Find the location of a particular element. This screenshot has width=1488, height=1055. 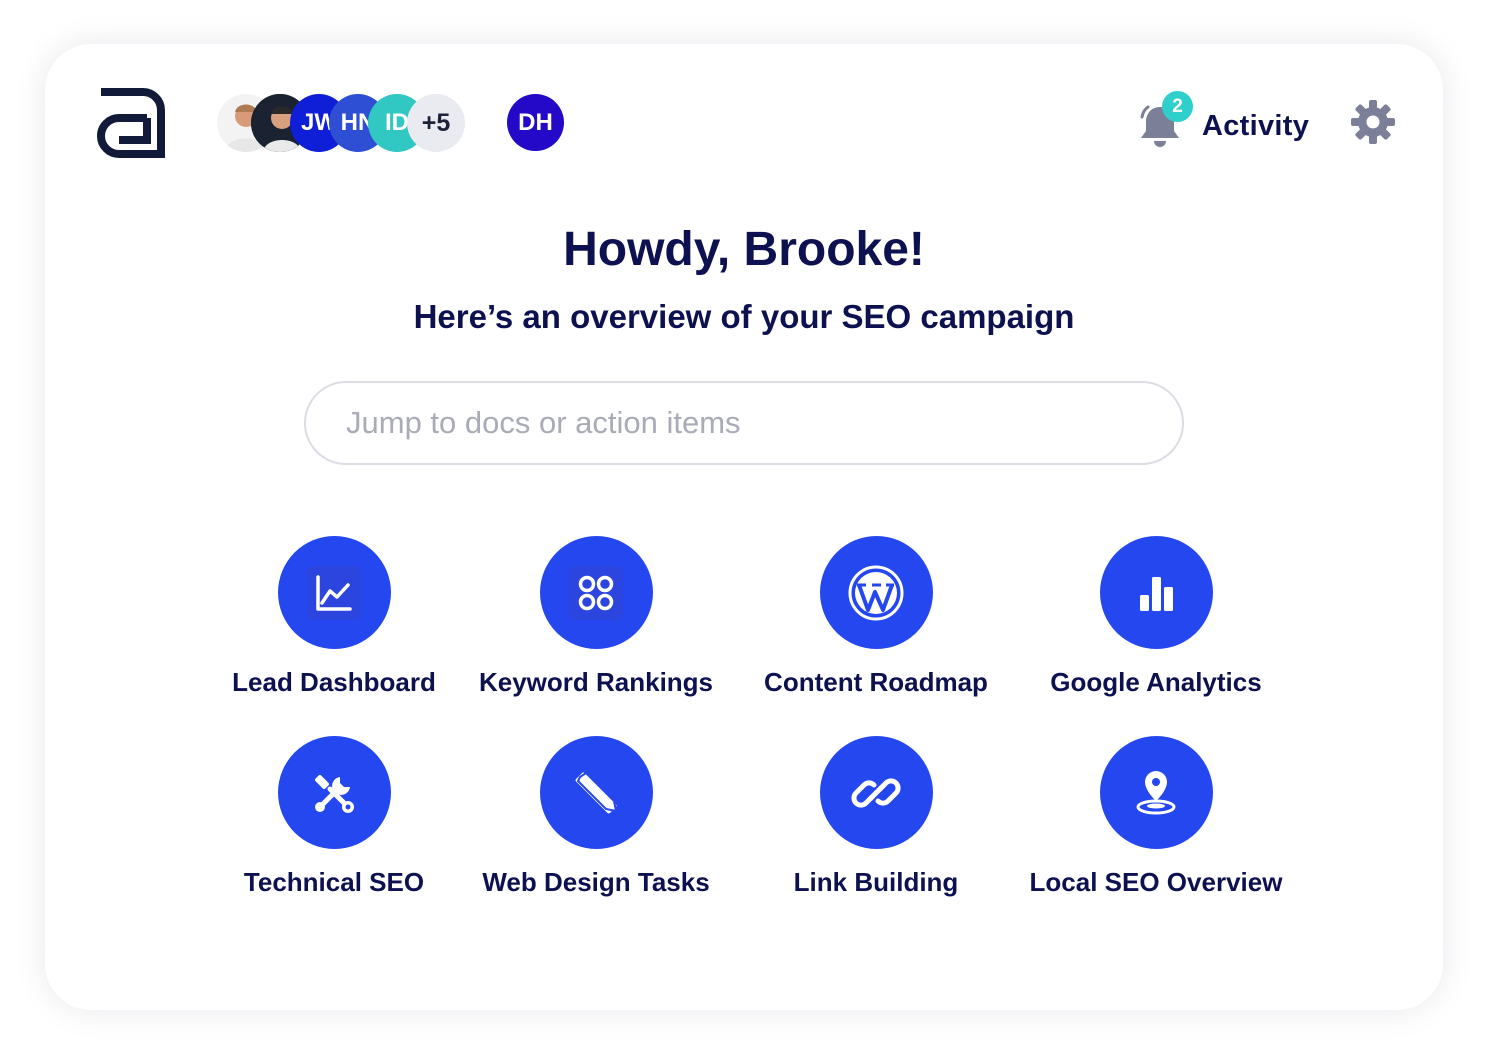

wordpress-icon is located at coordinates (876, 592).